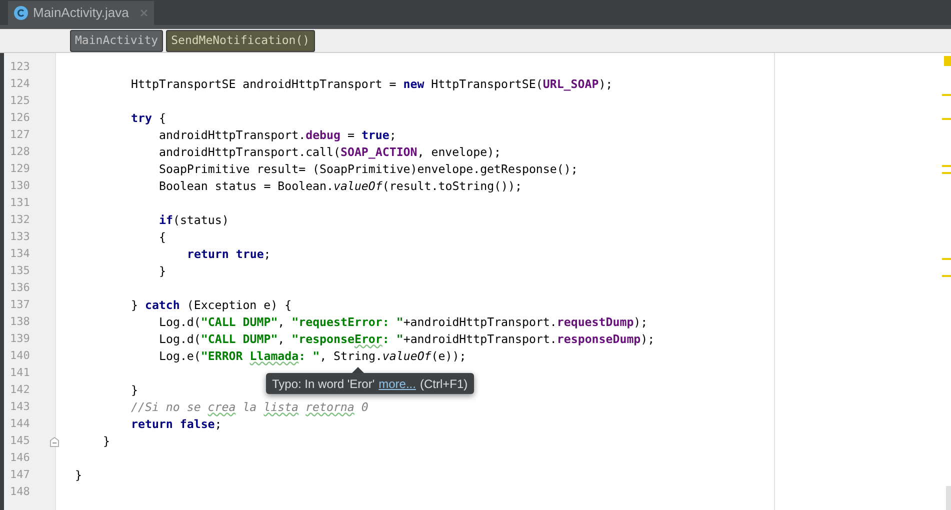 This screenshot has width=951, height=510. What do you see at coordinates (20, 288) in the screenshot?
I see `line-number: 136` at bounding box center [20, 288].